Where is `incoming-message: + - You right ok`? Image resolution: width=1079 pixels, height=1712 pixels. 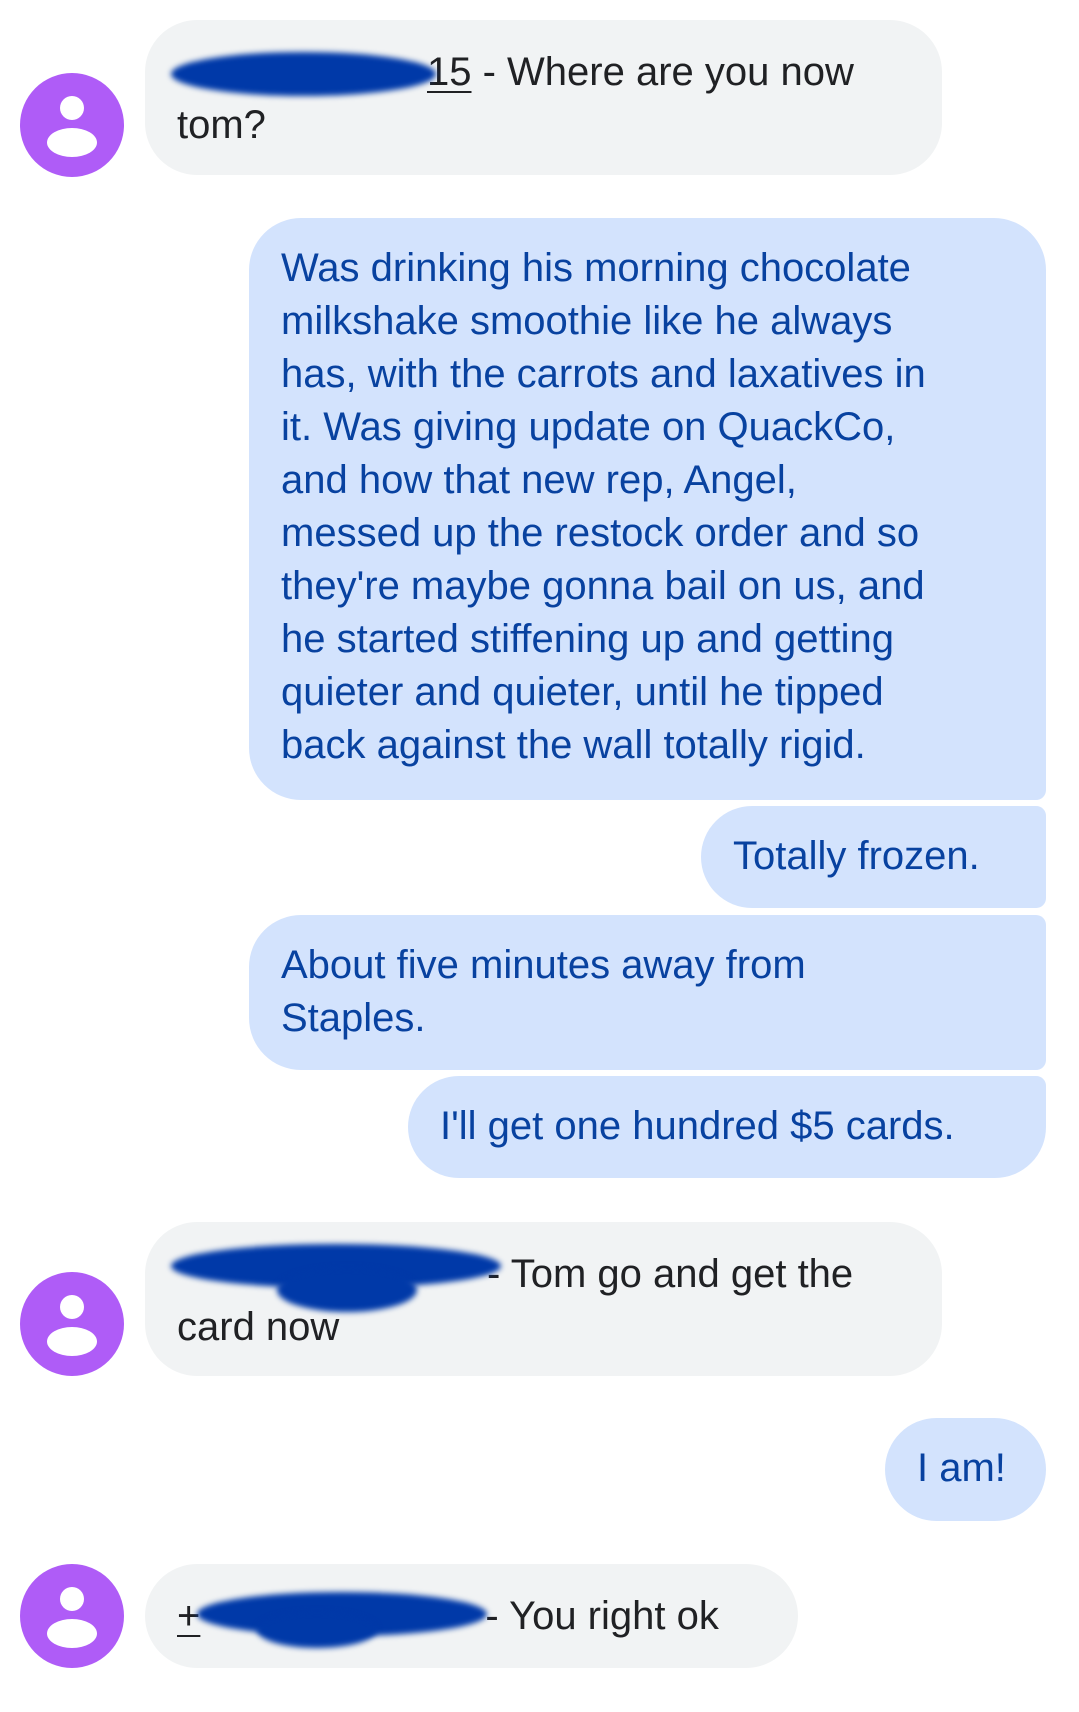
incoming-message: + - You right ok is located at coordinates (471, 1616).